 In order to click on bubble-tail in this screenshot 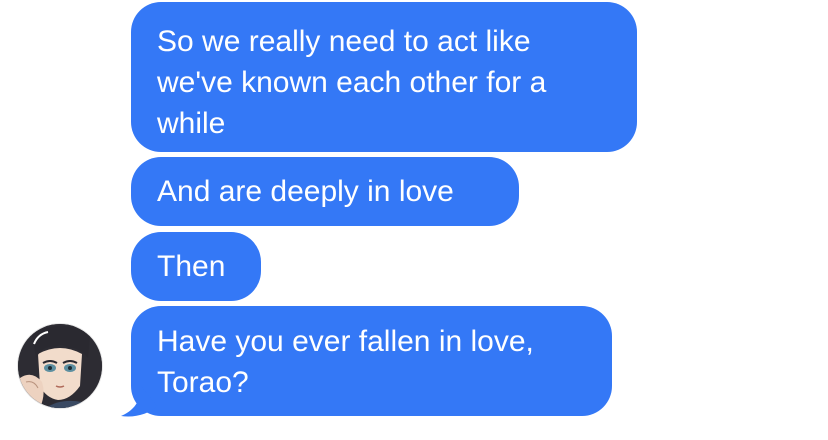, I will do `click(139, 401)`.